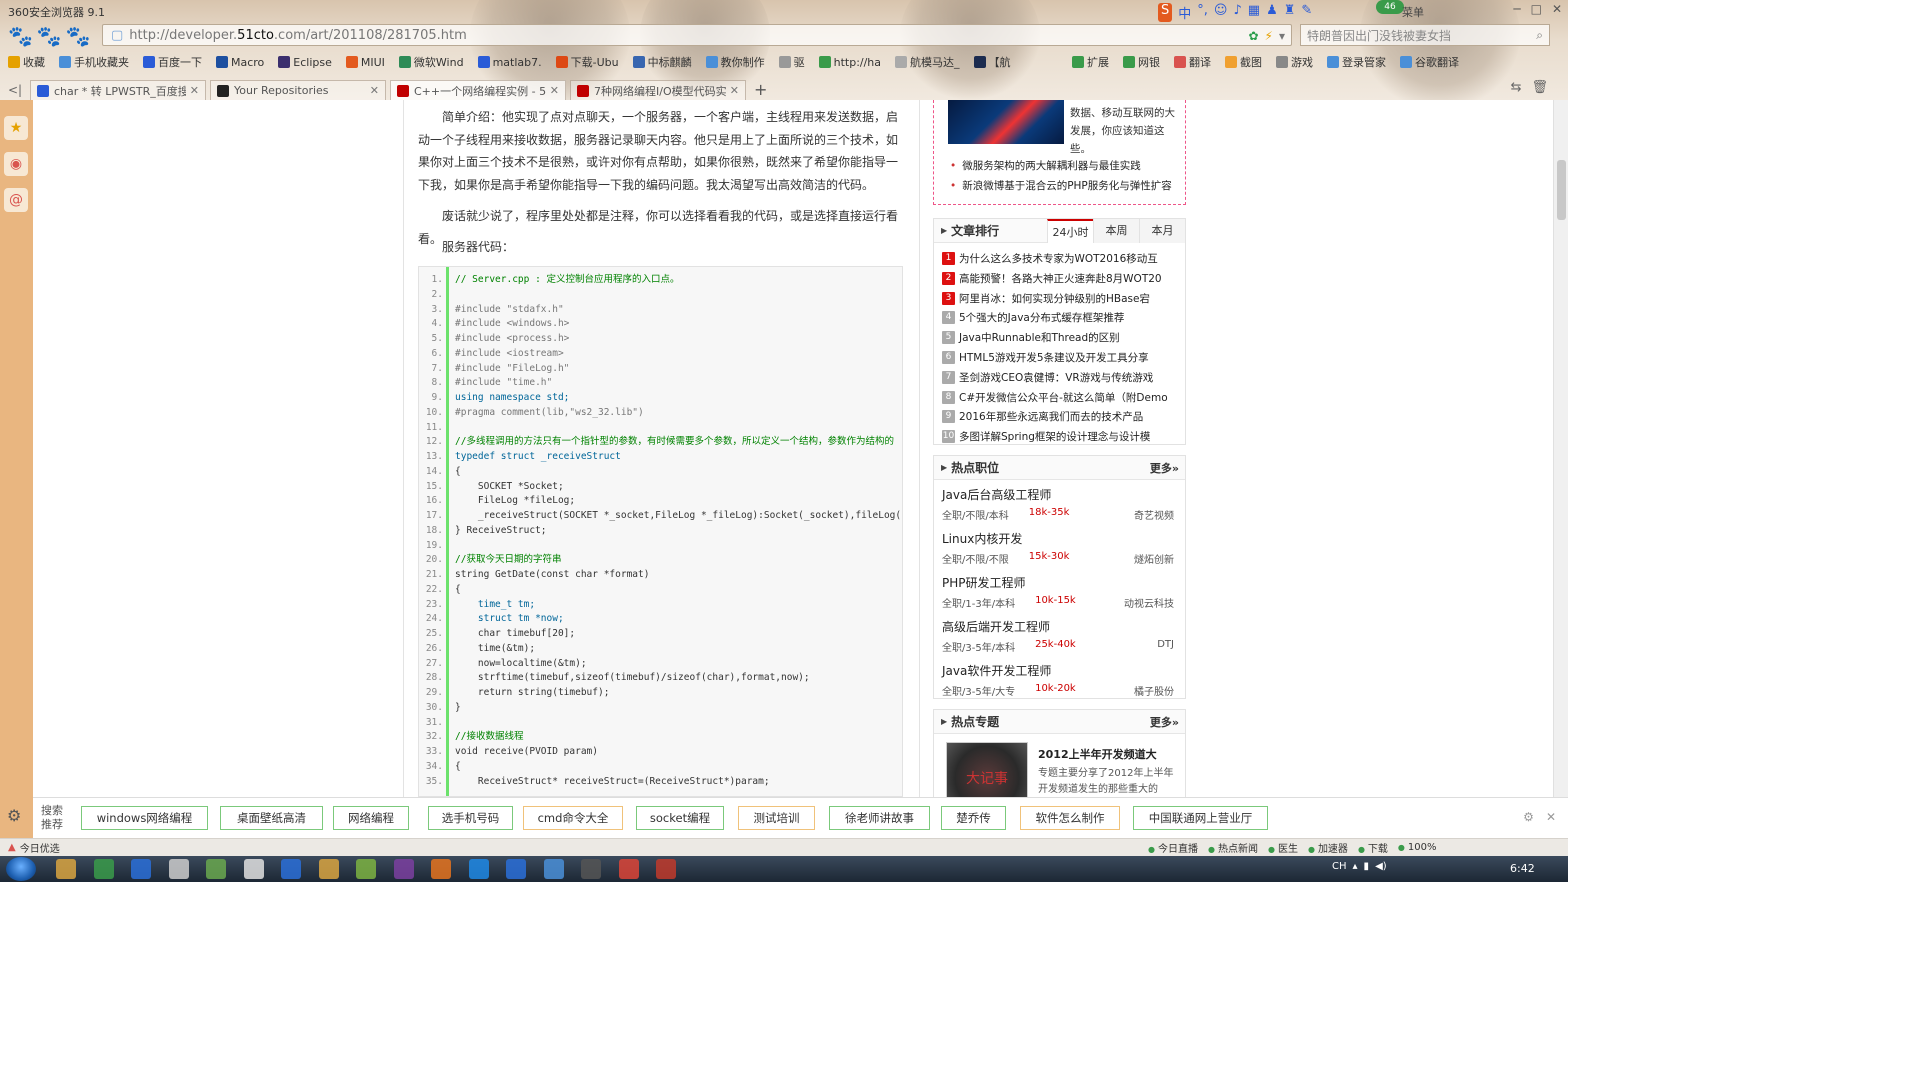 This screenshot has height=1080, width=1920. What do you see at coordinates (34, 847) in the screenshot?
I see `status-left: ▲ 今日优选` at bounding box center [34, 847].